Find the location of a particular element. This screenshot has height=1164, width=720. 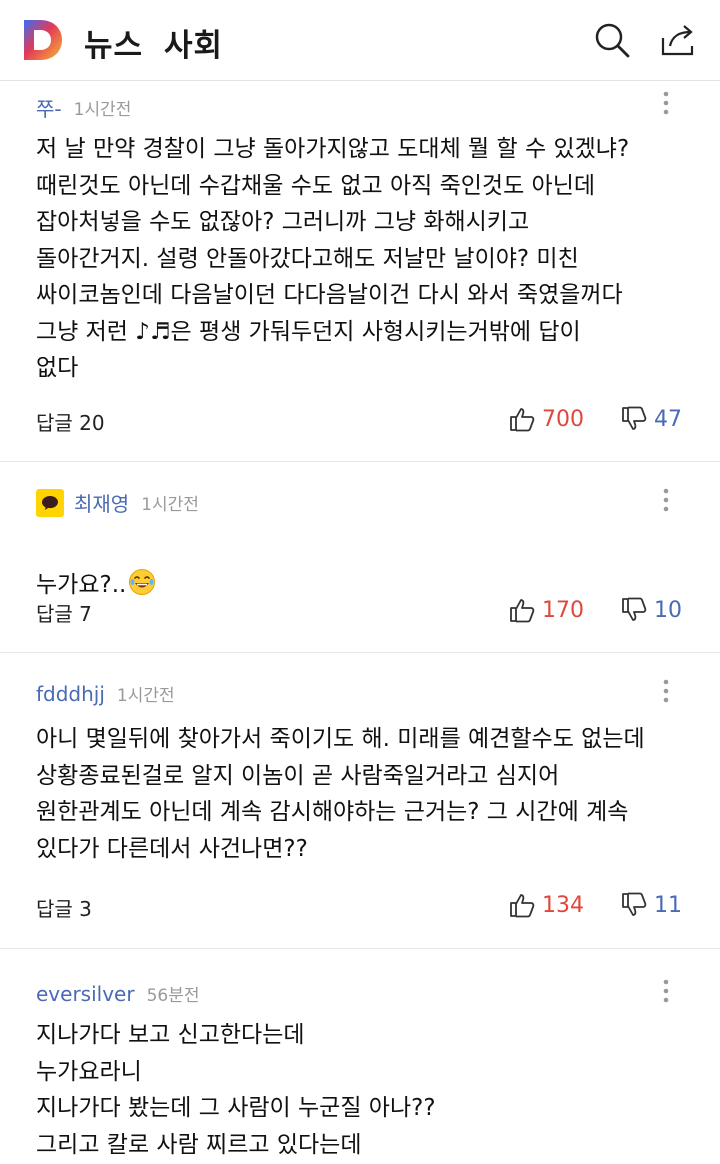

comment-text: 누가요?.. is located at coordinates (81, 584).